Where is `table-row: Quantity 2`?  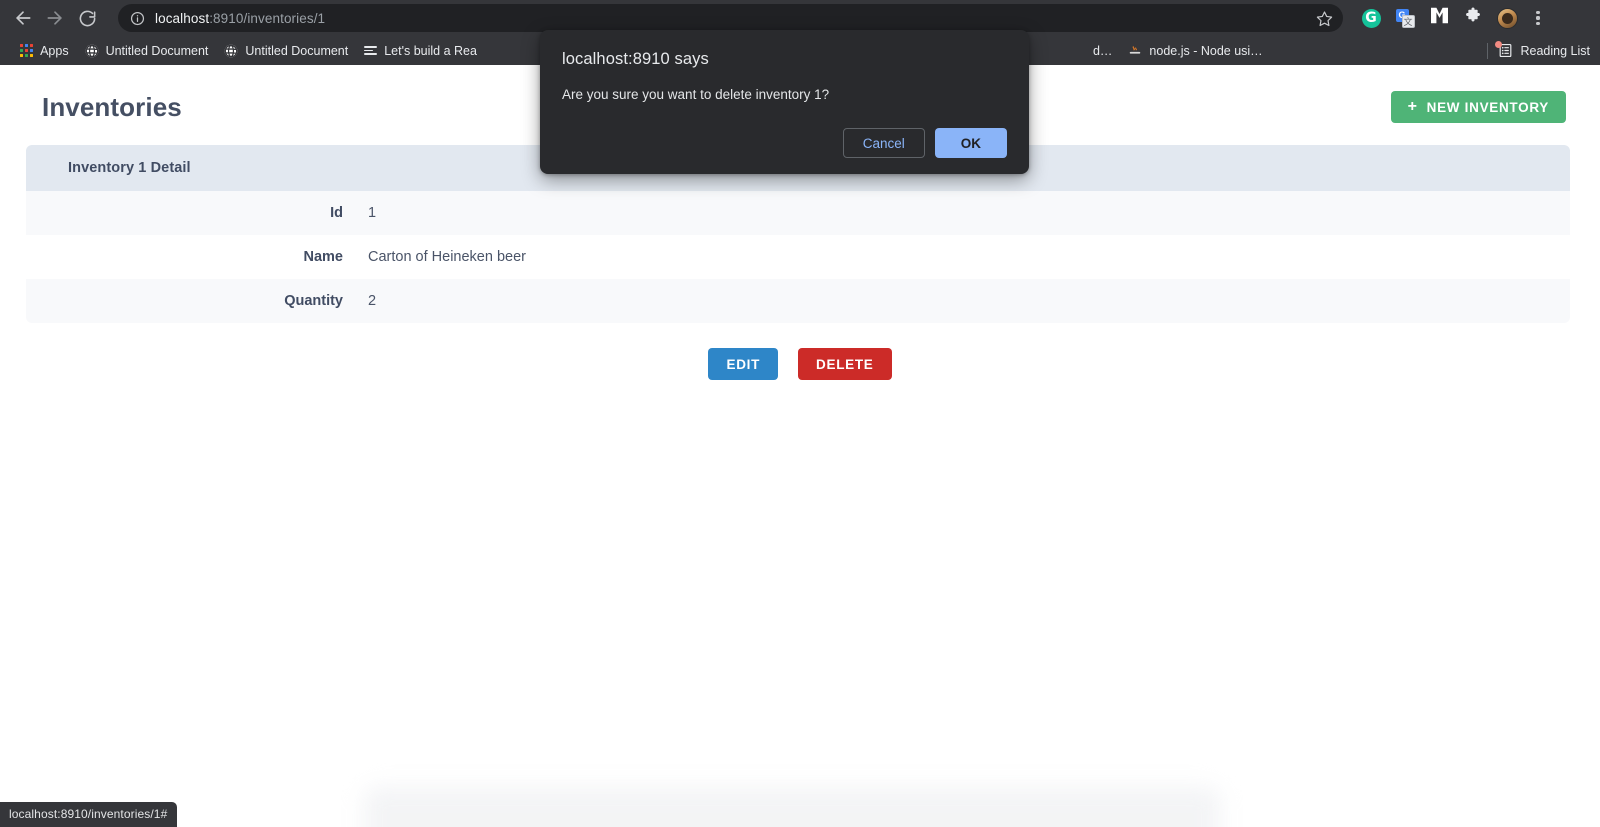 table-row: Quantity 2 is located at coordinates (798, 301).